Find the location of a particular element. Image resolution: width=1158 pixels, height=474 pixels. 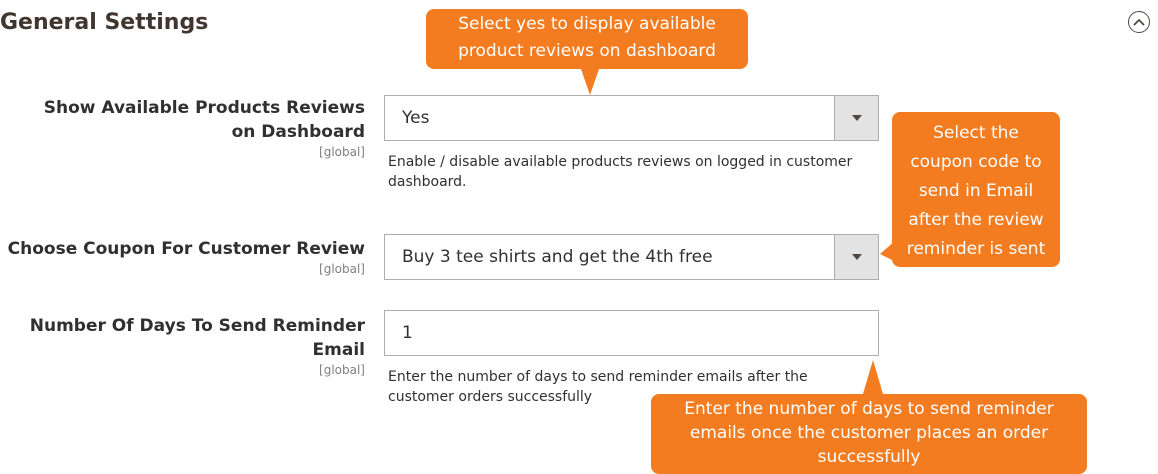

select-value: Buy 3 tee shirts and get the 4th free is located at coordinates (557, 257).